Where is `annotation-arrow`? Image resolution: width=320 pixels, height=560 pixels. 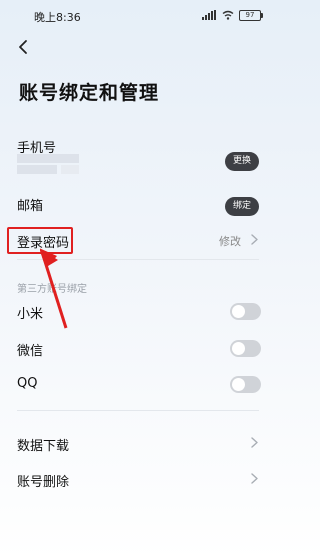 annotation-arrow is located at coordinates (54, 288).